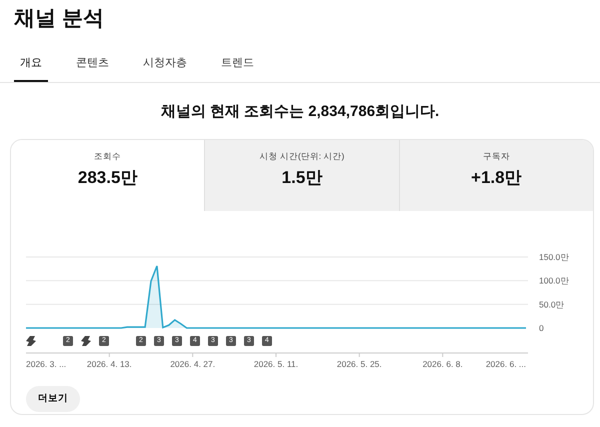 The height and width of the screenshot is (427, 600). I want to click on metric-tab: 시청 시간(단위: 시간) 1.5만, so click(301, 175).